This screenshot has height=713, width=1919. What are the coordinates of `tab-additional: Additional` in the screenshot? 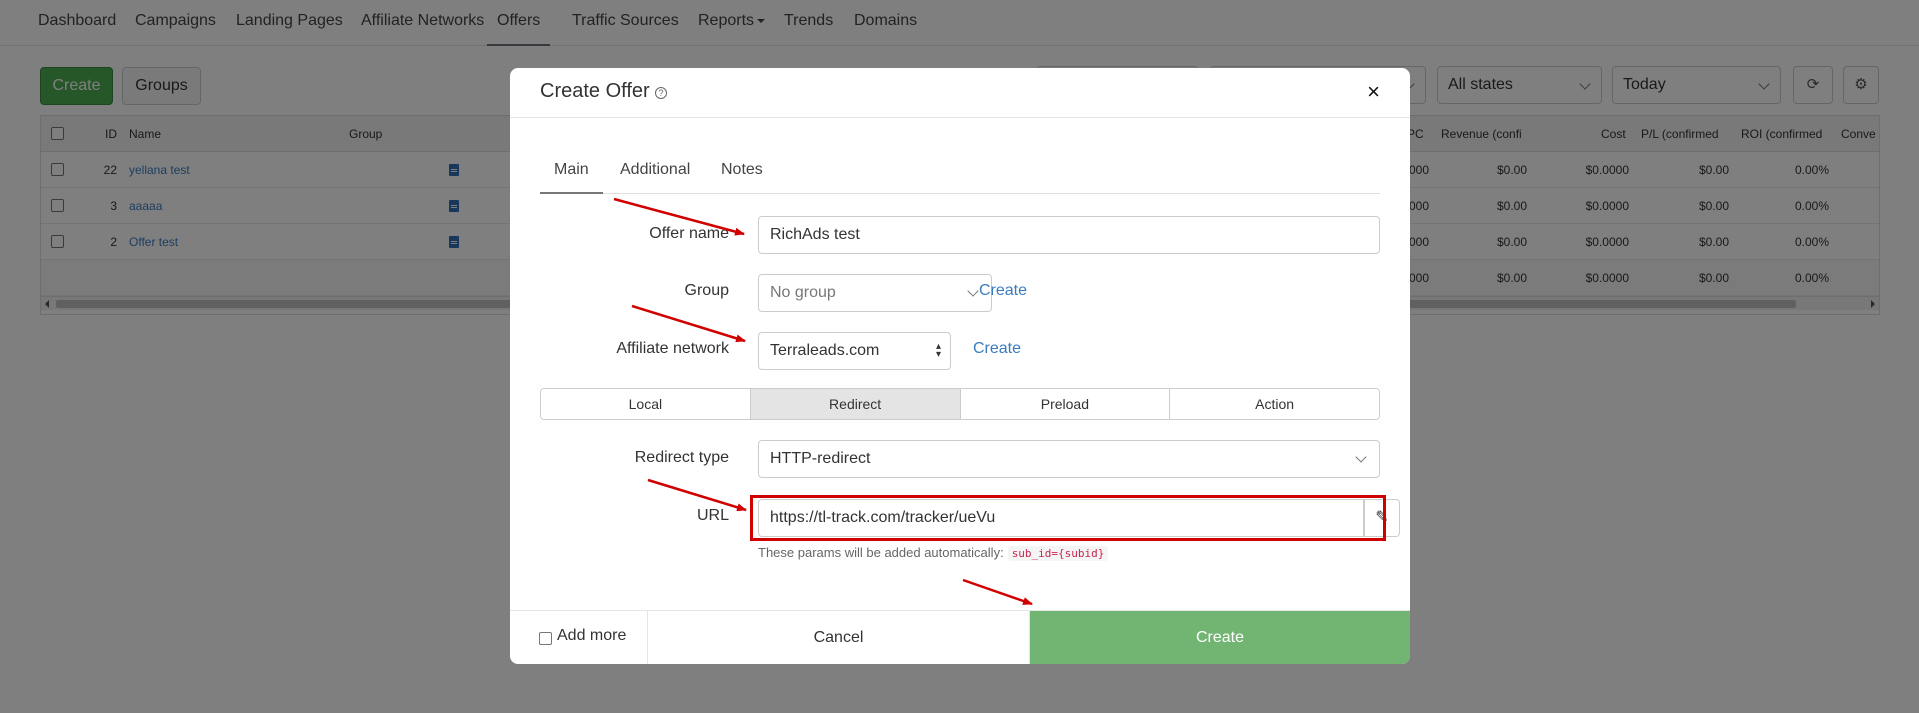 It's located at (655, 173).